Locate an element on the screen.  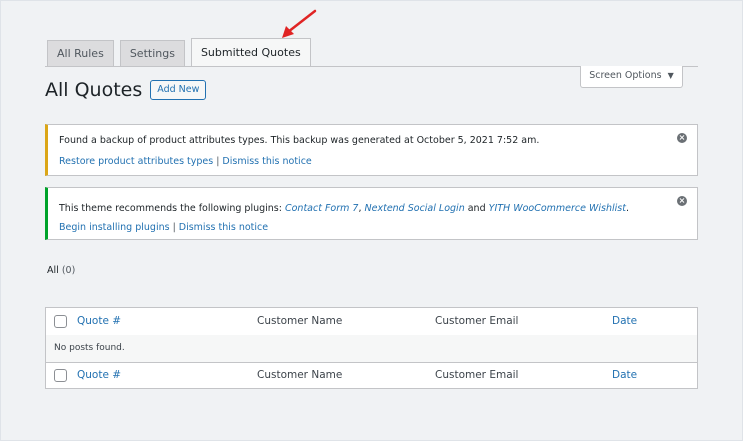
status-filter: All (0) is located at coordinates (61, 270).